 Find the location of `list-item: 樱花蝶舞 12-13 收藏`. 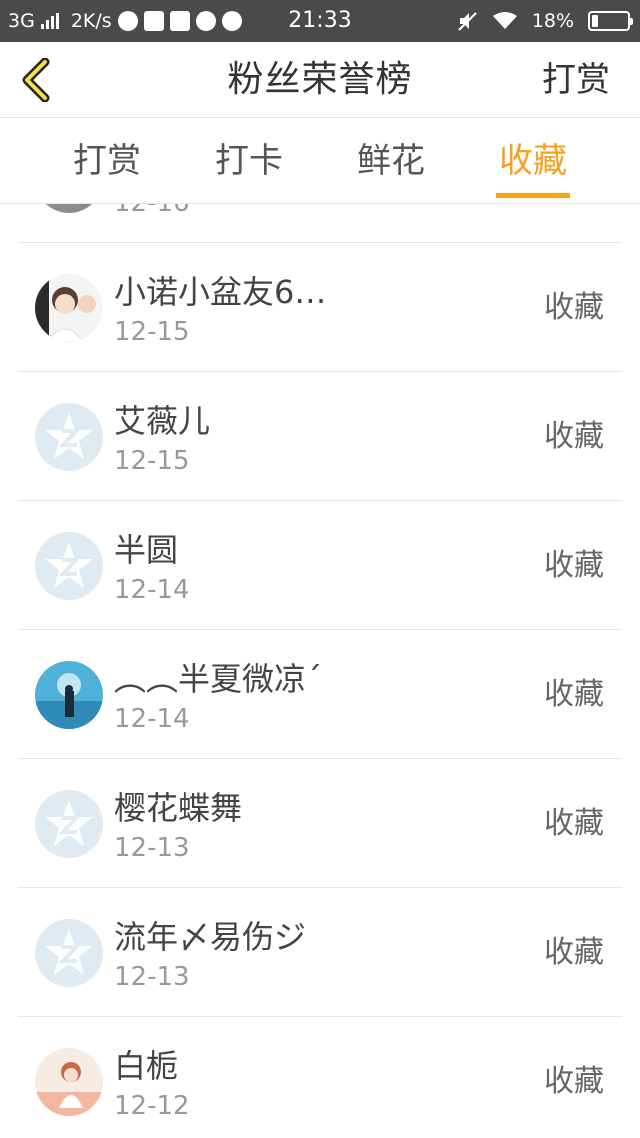

list-item: 樱花蝶舞 12-13 收藏 is located at coordinates (320, 823).